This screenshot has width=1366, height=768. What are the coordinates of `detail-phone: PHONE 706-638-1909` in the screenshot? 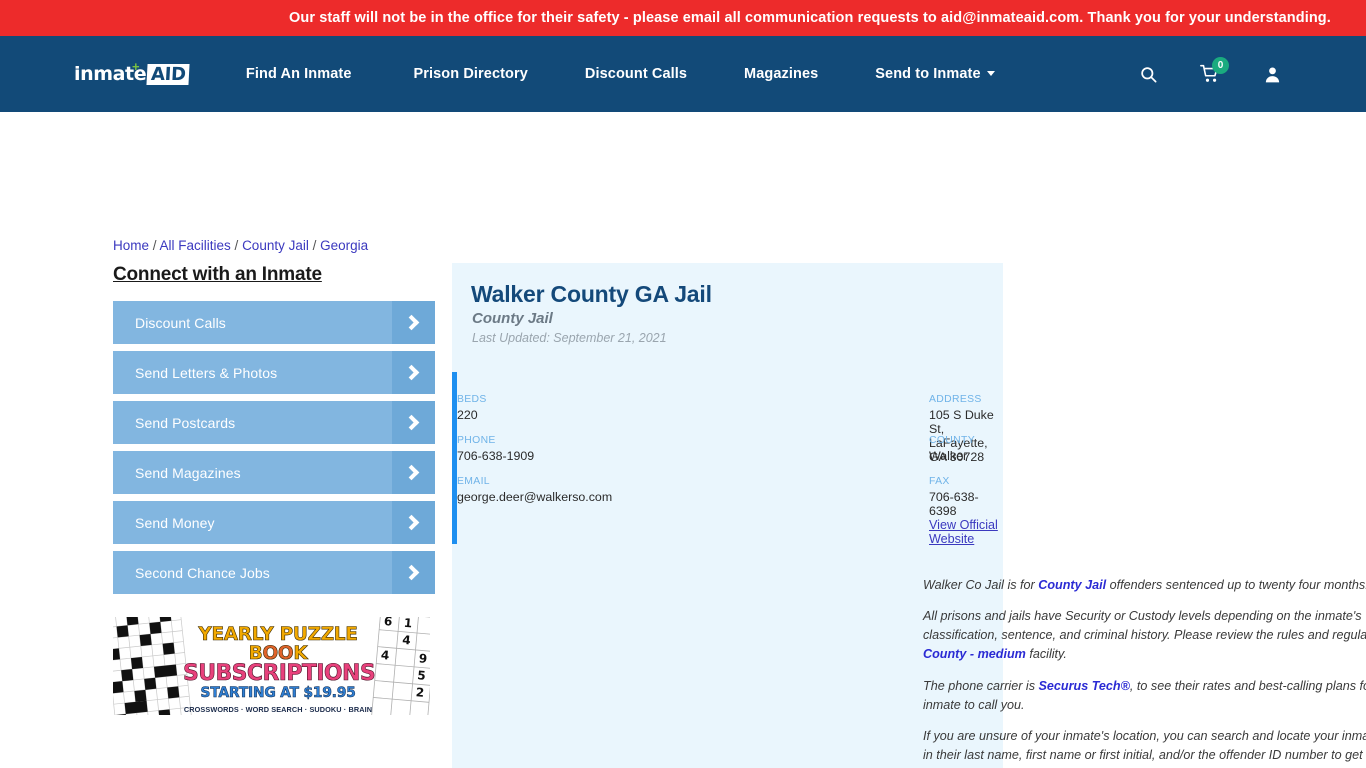 It's located at (495, 449).